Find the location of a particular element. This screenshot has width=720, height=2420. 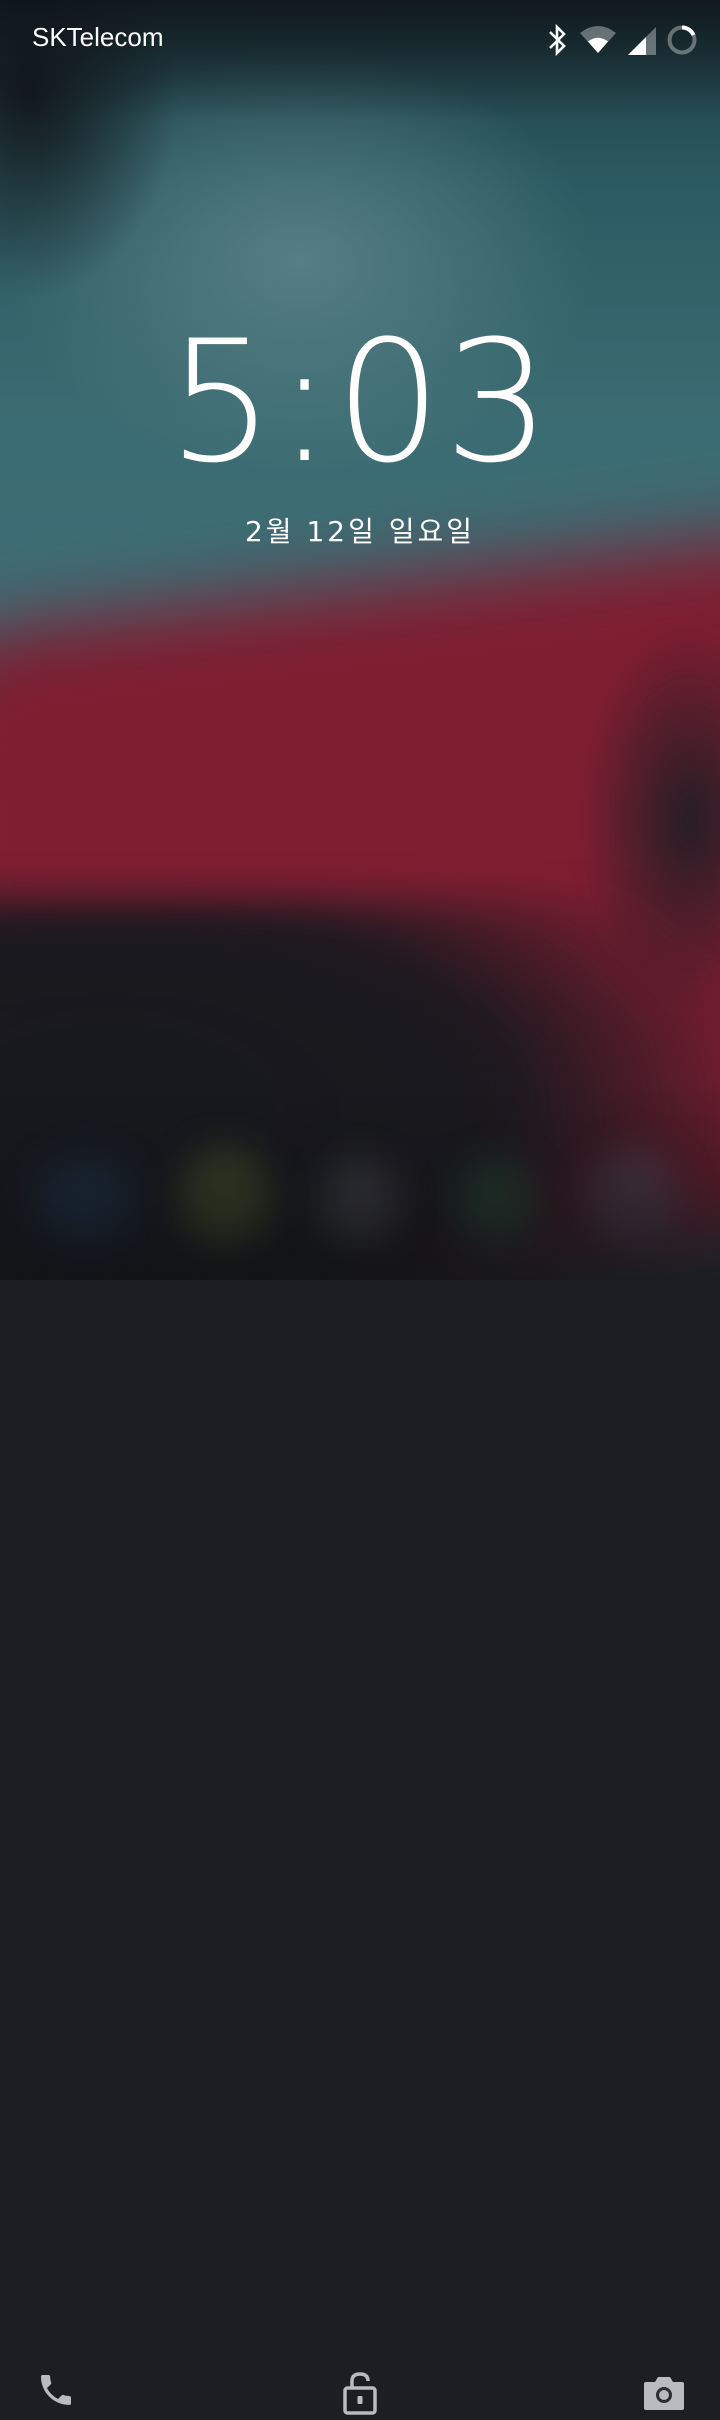

status-icons is located at coordinates (622, 40).